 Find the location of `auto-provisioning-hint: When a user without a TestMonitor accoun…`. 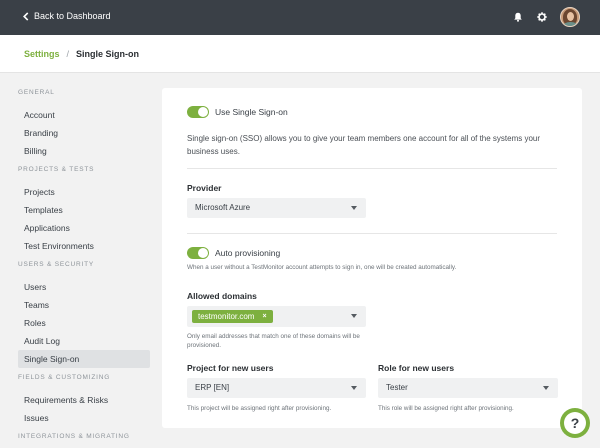

auto-provisioning-hint: When a user without a TestMonitor accoun… is located at coordinates (322, 267).